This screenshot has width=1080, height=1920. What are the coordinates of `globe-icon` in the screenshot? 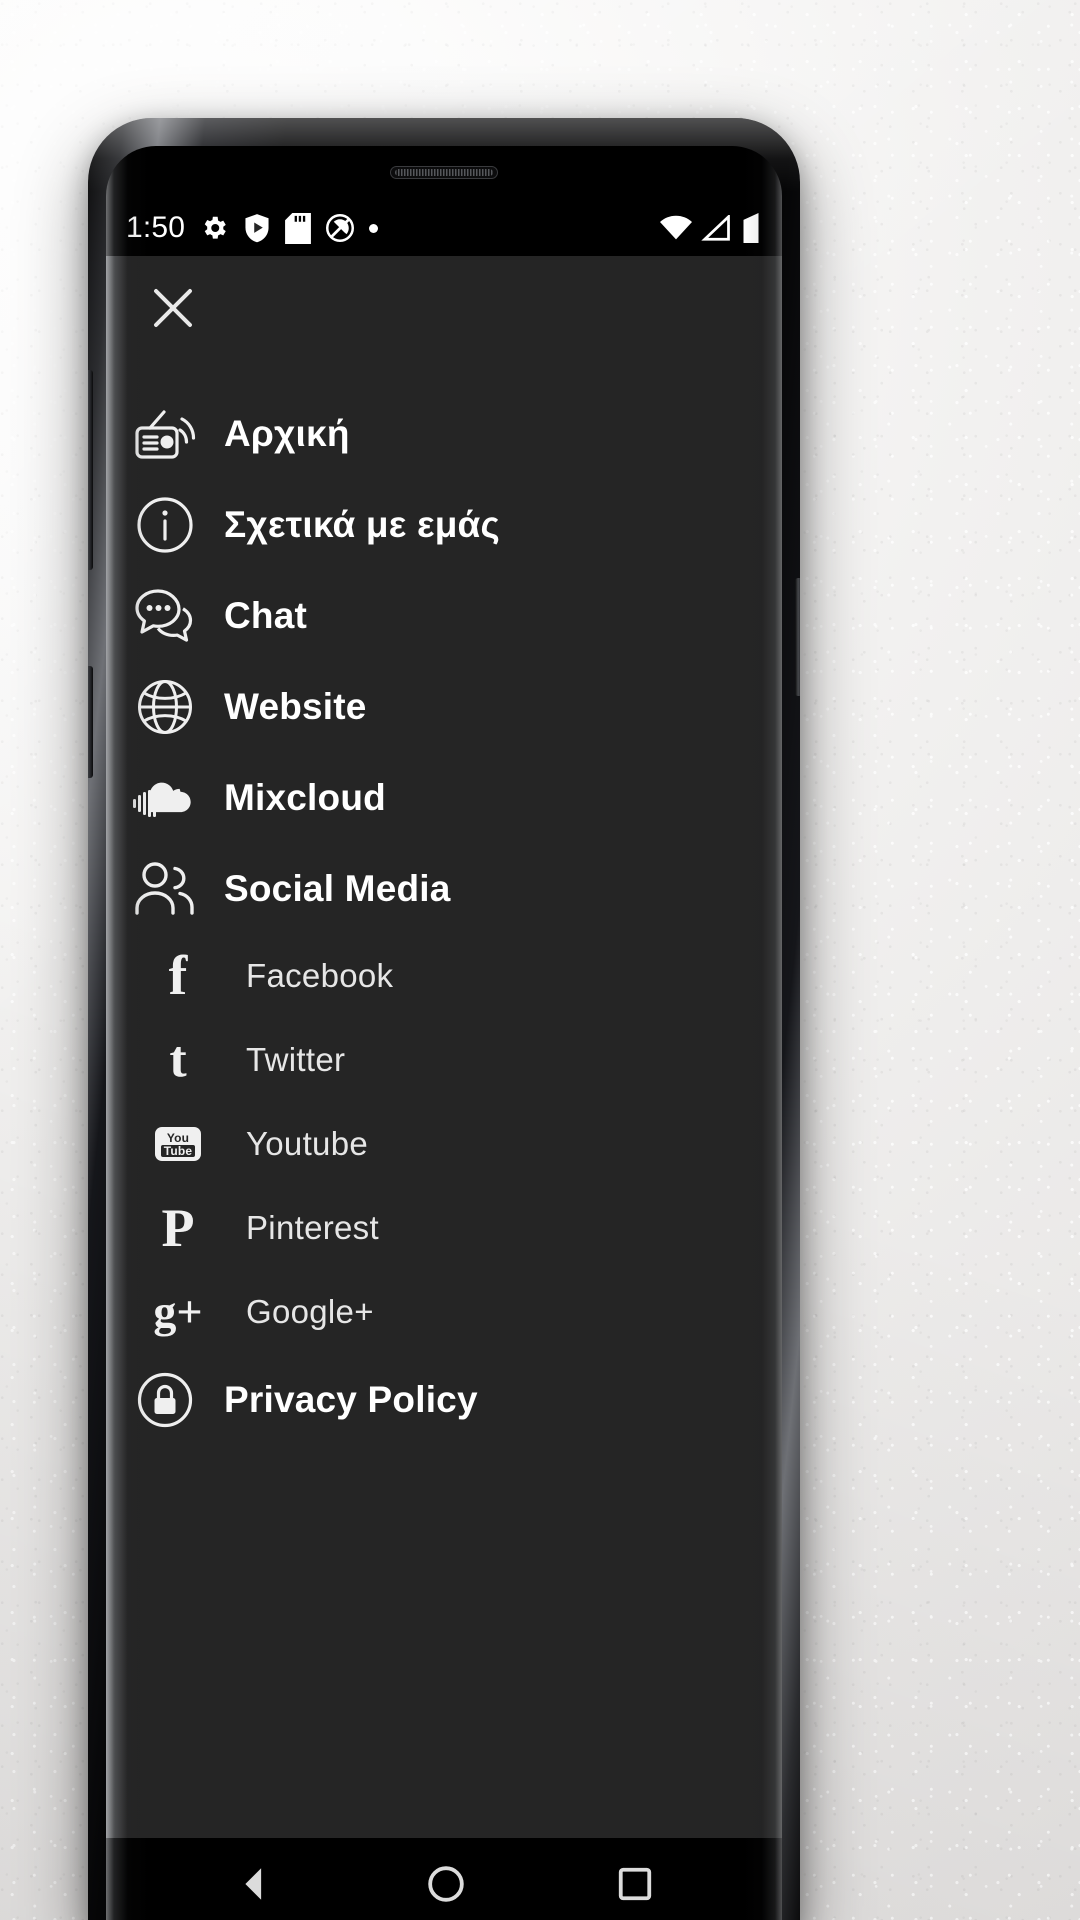 It's located at (165, 707).